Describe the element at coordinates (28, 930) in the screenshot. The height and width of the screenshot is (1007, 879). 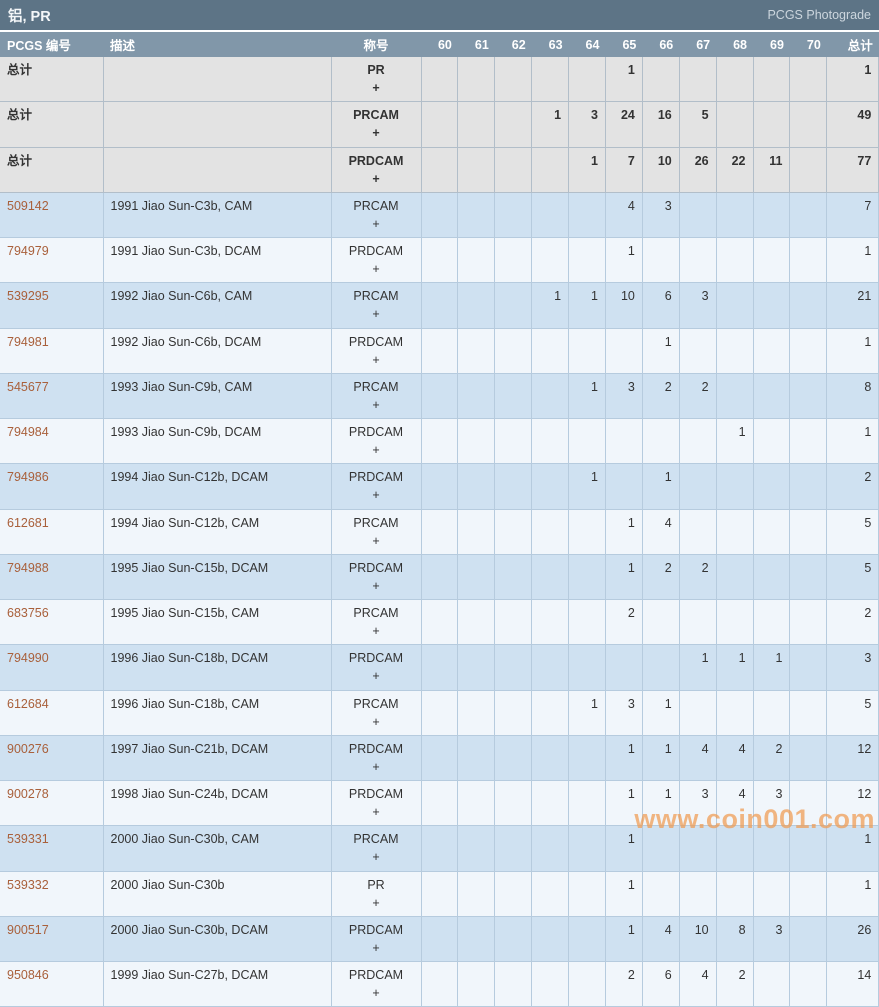
I see `pcgs-number-link: 900517` at that location.